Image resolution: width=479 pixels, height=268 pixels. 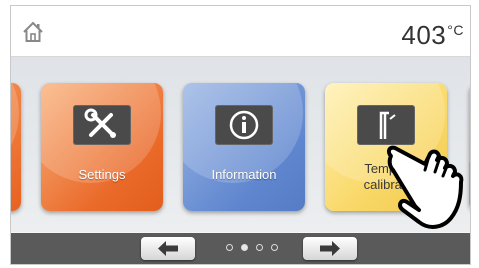 I want to click on page-indicator, so click(x=256, y=249).